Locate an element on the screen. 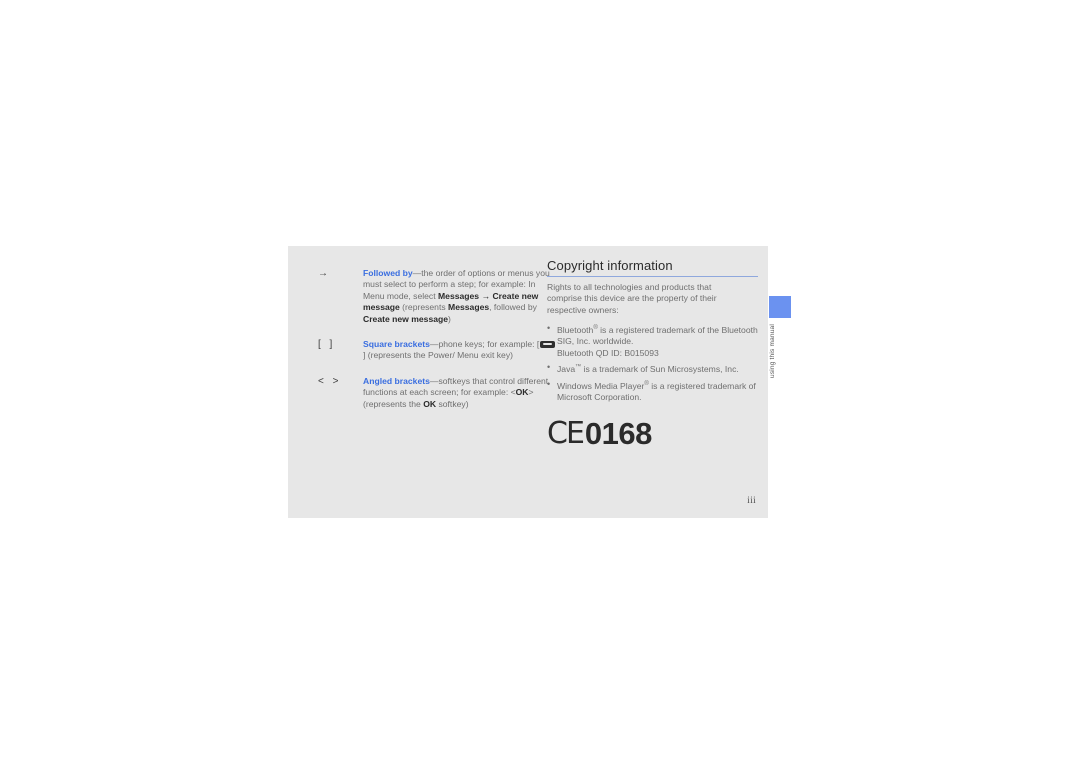  convention-desc-part2: (represents is located at coordinates (424, 307).